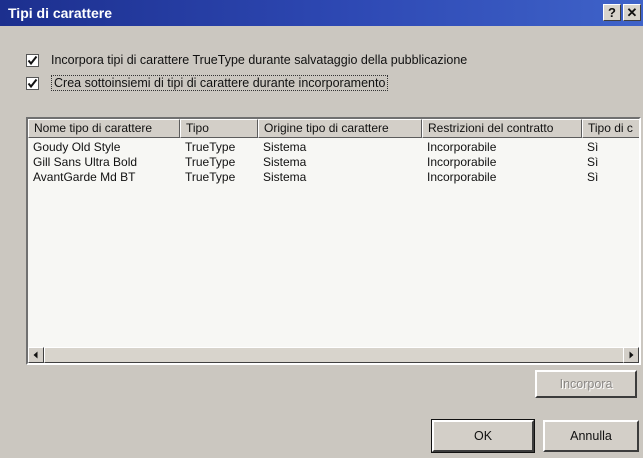  I want to click on column-header-origin: Origine tipo di carattere, so click(340, 128).